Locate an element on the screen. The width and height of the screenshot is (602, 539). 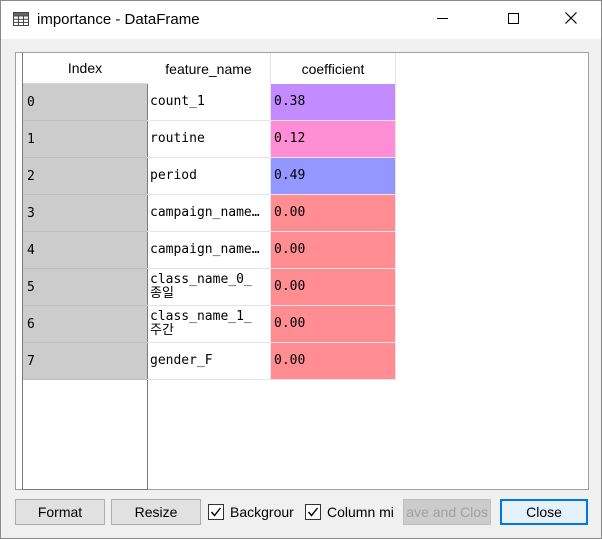
window-title: importance - DataFrame is located at coordinates (118, 19).